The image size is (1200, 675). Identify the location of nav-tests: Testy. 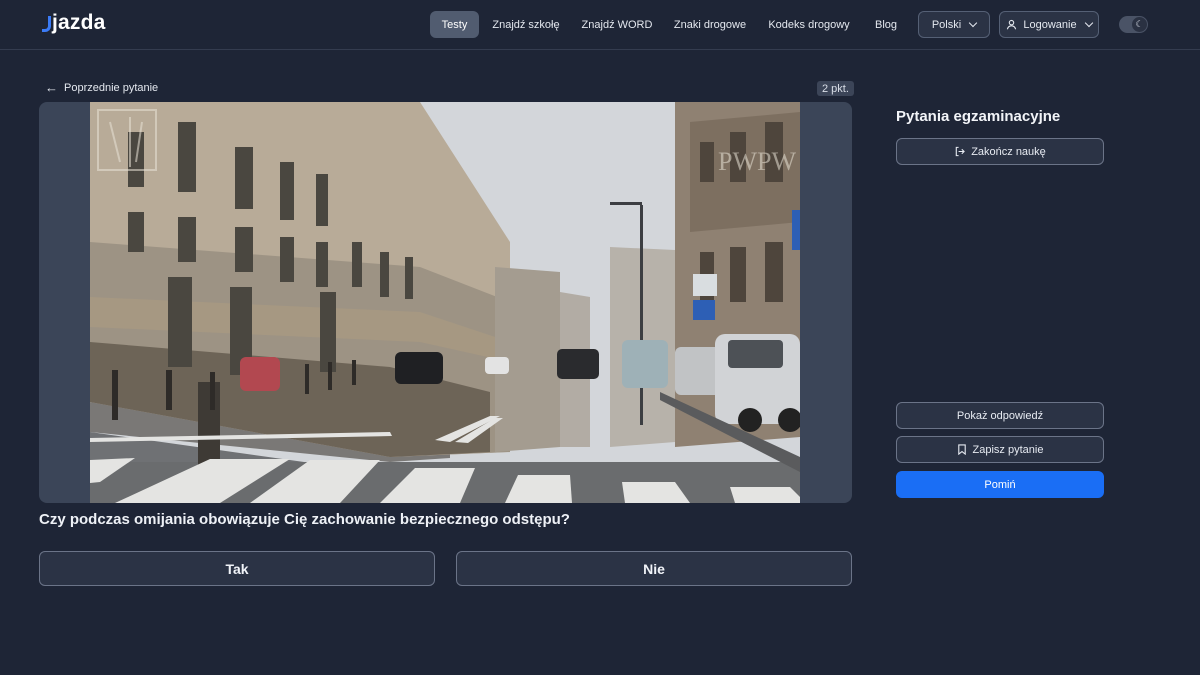
(454, 24).